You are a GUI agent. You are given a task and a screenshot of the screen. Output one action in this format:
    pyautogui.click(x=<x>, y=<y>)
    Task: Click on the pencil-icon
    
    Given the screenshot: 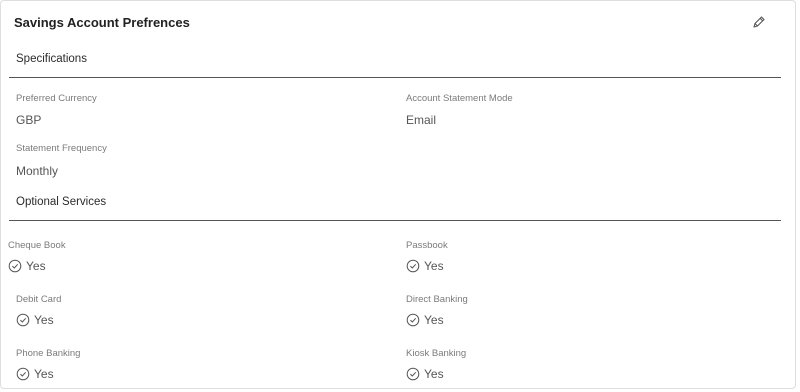 What is the action you would take?
    pyautogui.click(x=759, y=22)
    